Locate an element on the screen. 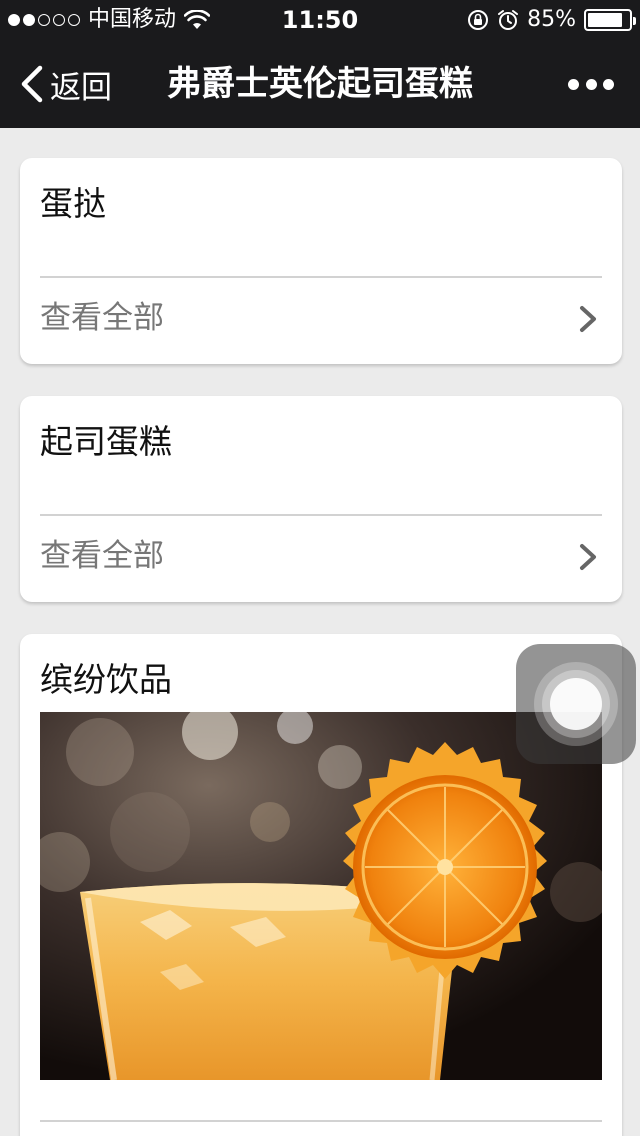  battery-percent: 85% is located at coordinates (551, 19).